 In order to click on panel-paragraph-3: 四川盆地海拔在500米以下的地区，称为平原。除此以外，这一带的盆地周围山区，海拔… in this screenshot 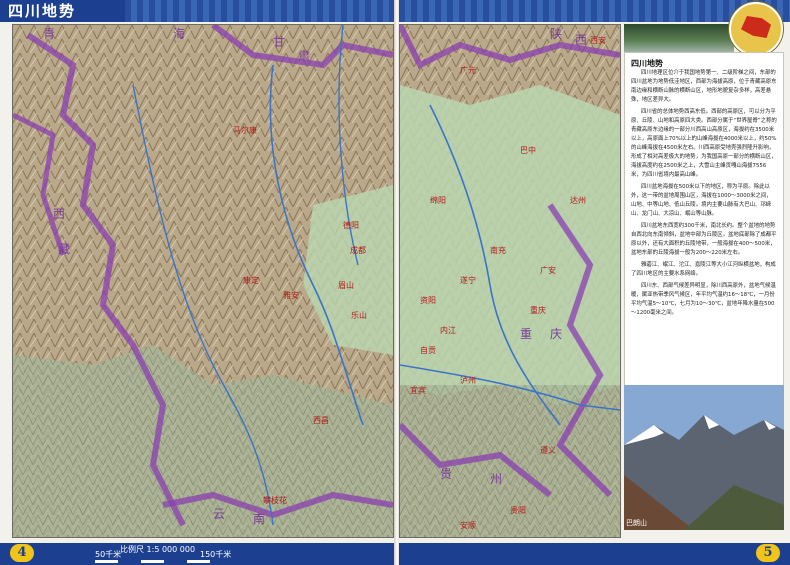, I will do `click(701, 200)`.